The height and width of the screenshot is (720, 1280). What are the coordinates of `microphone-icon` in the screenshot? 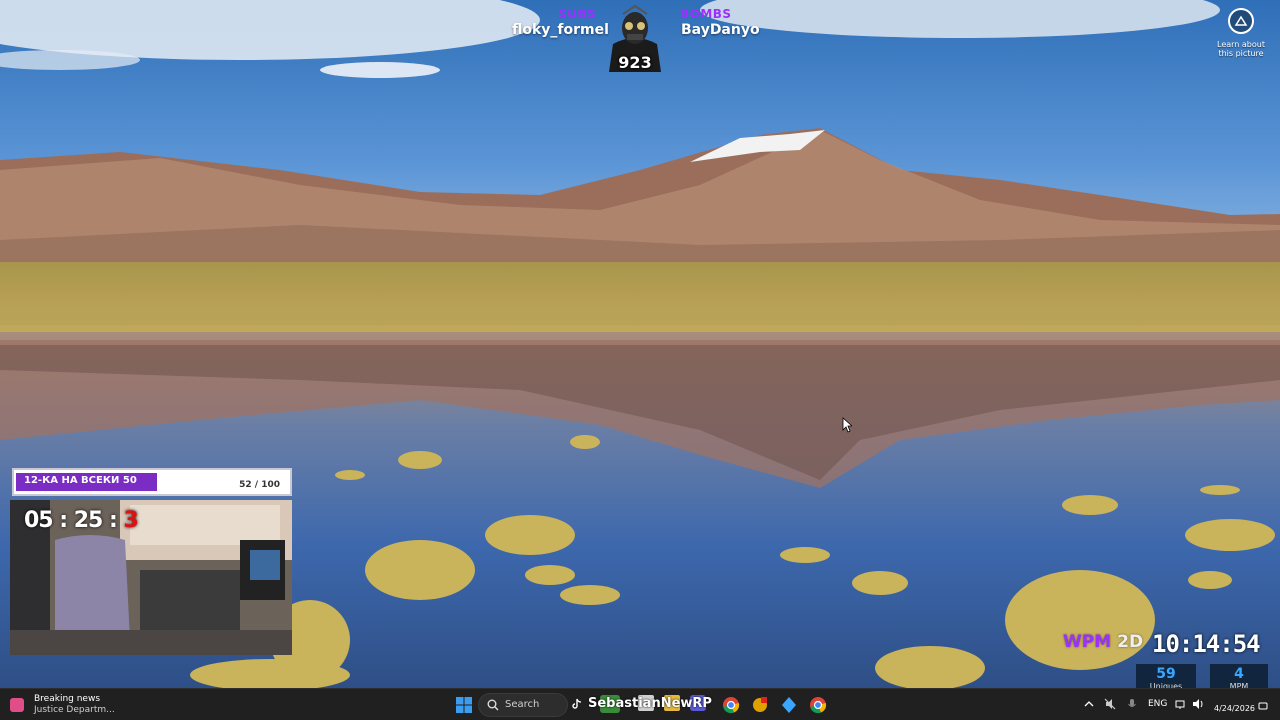 It's located at (1132, 704).